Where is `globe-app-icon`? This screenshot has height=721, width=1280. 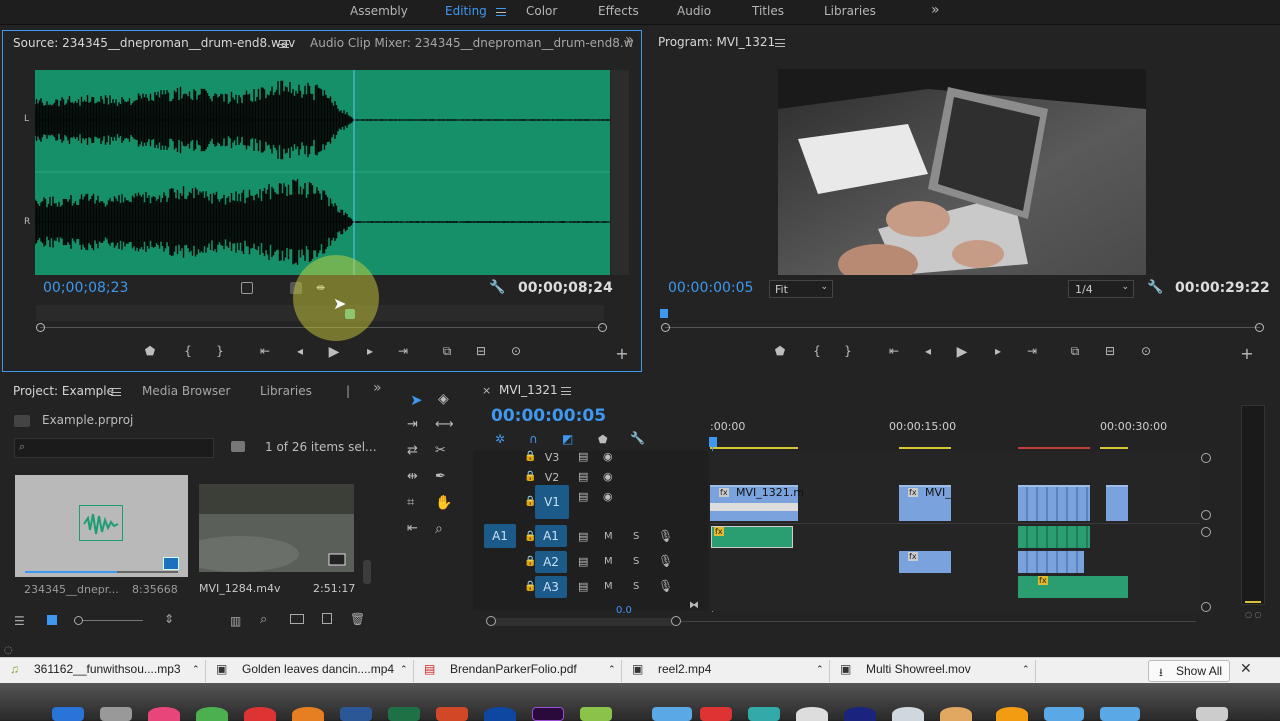
globe-app-icon is located at coordinates (500, 714).